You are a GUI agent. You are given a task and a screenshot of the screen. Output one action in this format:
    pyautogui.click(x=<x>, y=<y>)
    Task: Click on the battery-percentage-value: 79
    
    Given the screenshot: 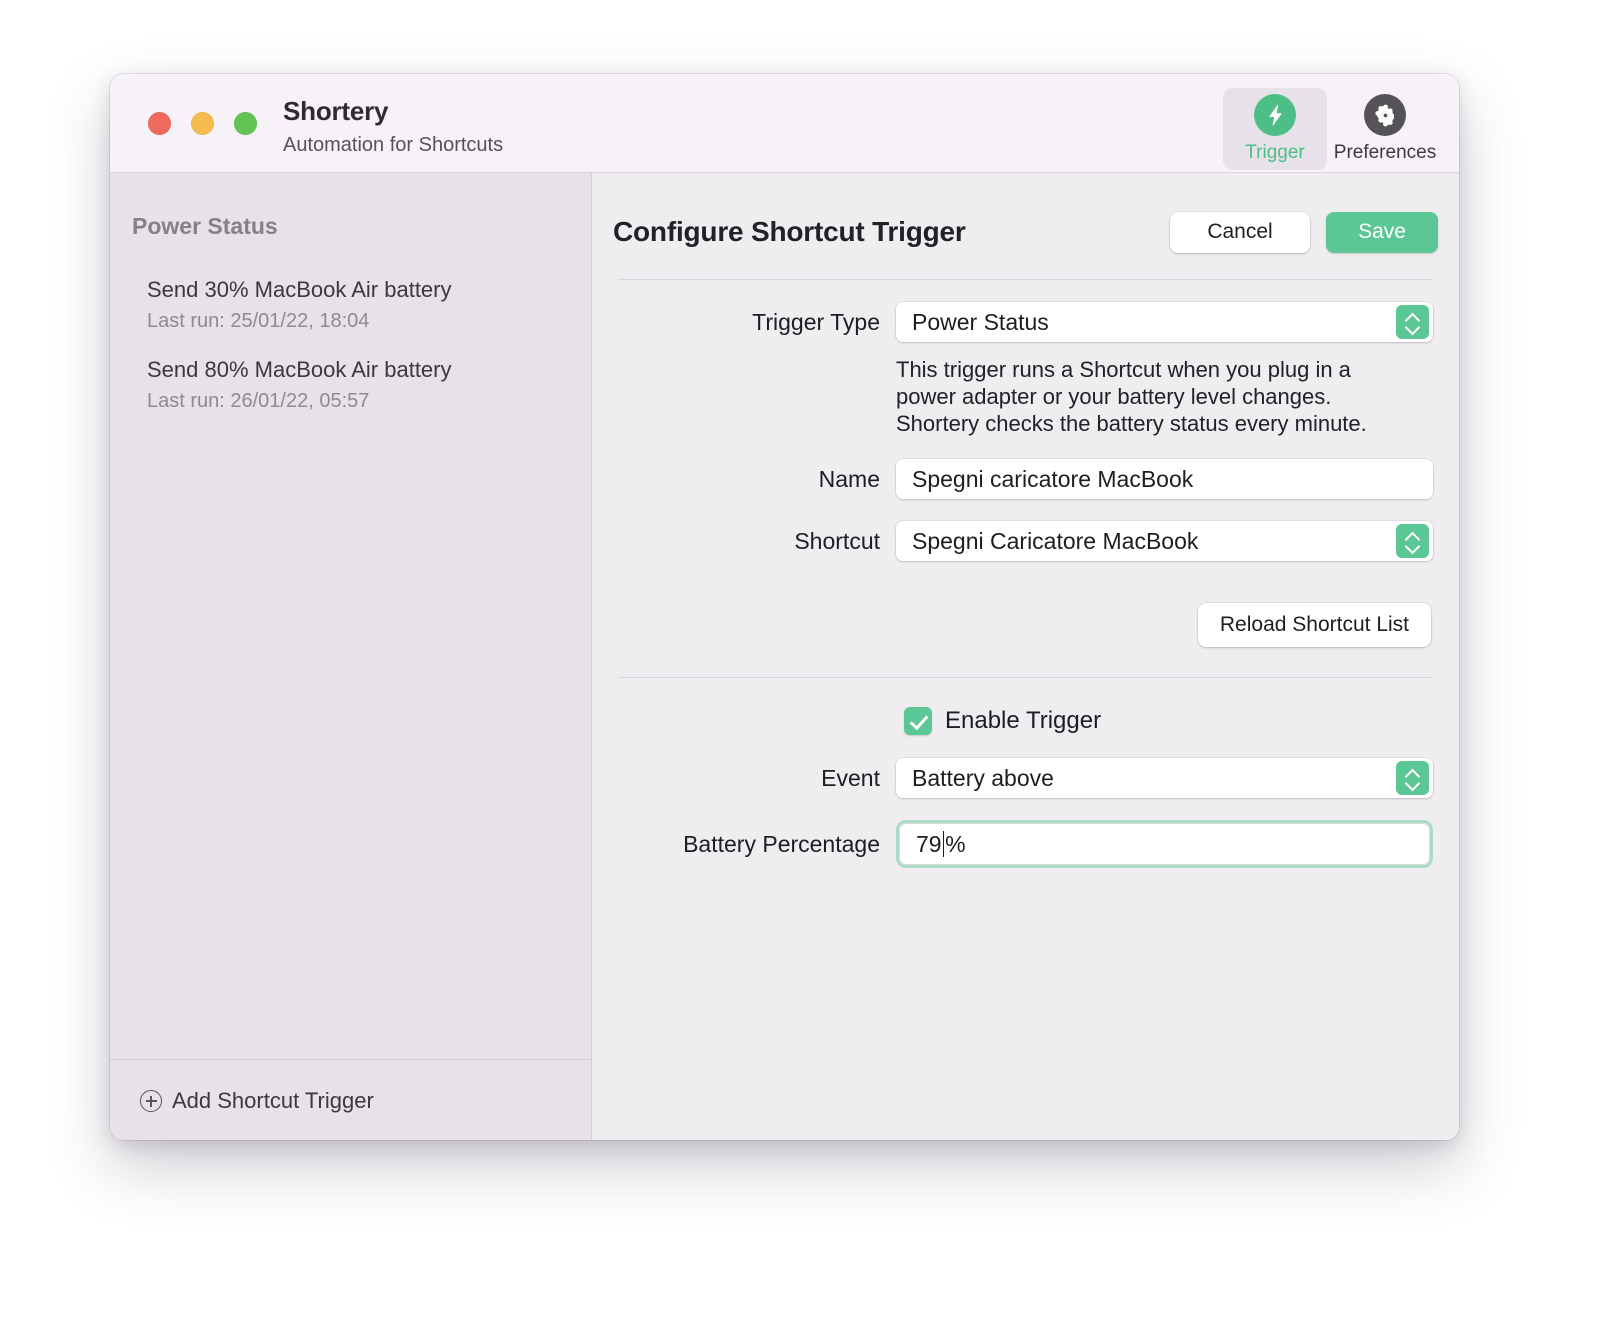 What is the action you would take?
    pyautogui.click(x=929, y=843)
    